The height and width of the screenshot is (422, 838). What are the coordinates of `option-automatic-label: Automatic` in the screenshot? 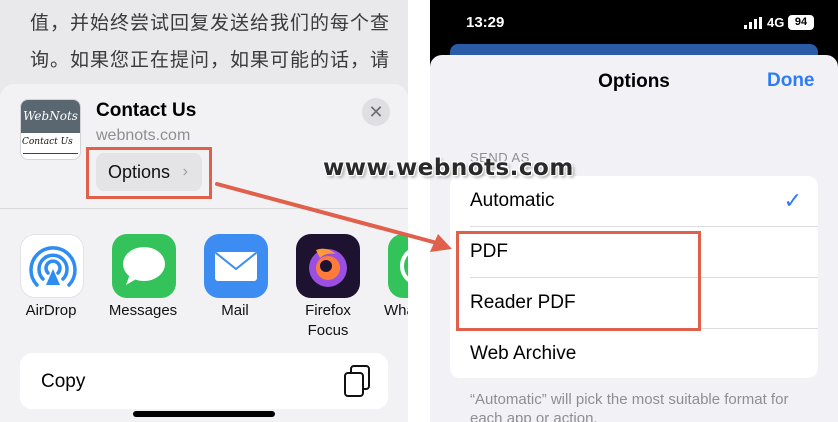 It's located at (512, 200).